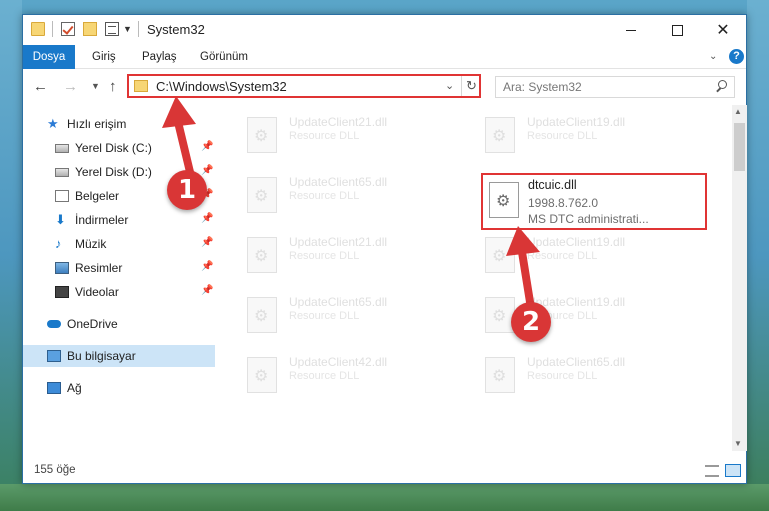 This screenshot has width=769, height=511. Describe the element at coordinates (449, 85) in the screenshot. I see `address-dropdown-chevron-icon: ⌄` at that location.